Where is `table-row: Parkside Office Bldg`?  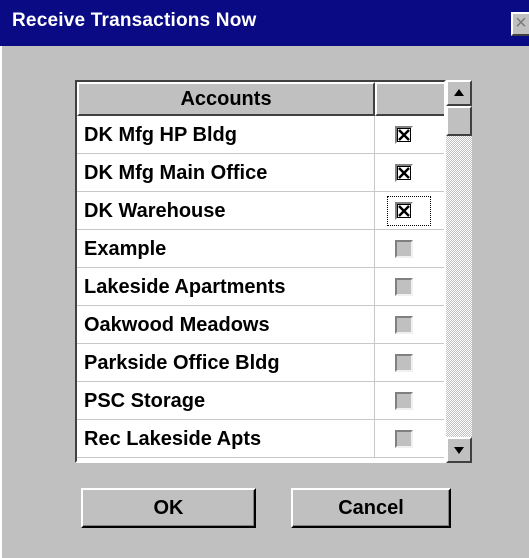
table-row: Parkside Office Bldg is located at coordinates (260, 363).